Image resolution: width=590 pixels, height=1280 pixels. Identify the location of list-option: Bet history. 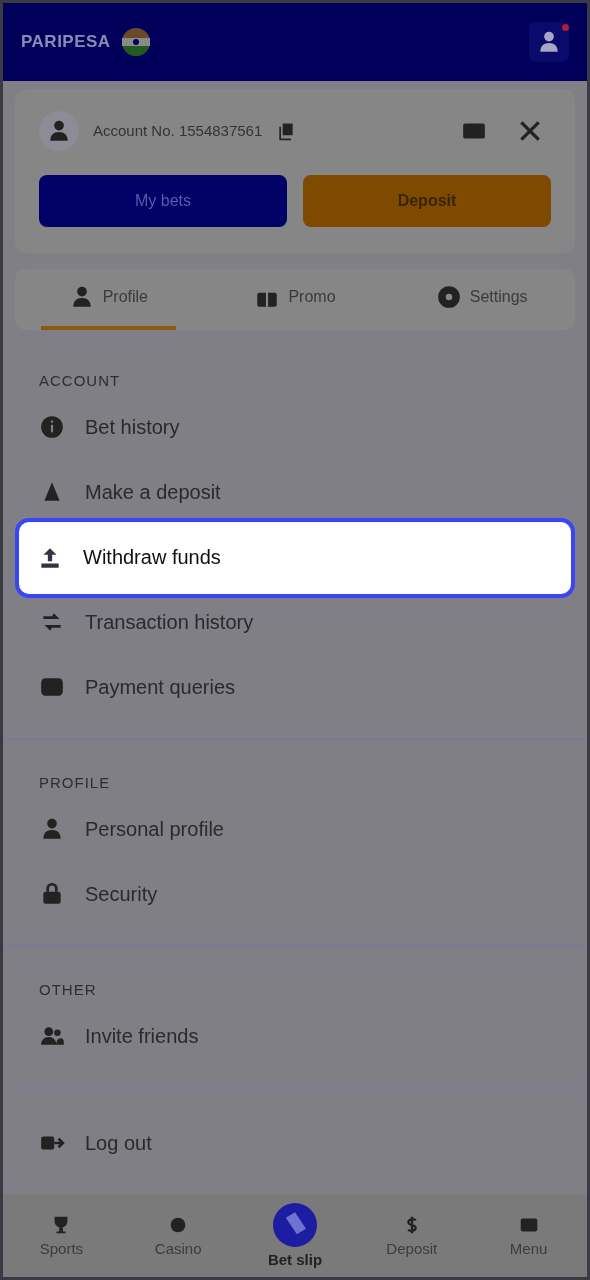
(295, 427).